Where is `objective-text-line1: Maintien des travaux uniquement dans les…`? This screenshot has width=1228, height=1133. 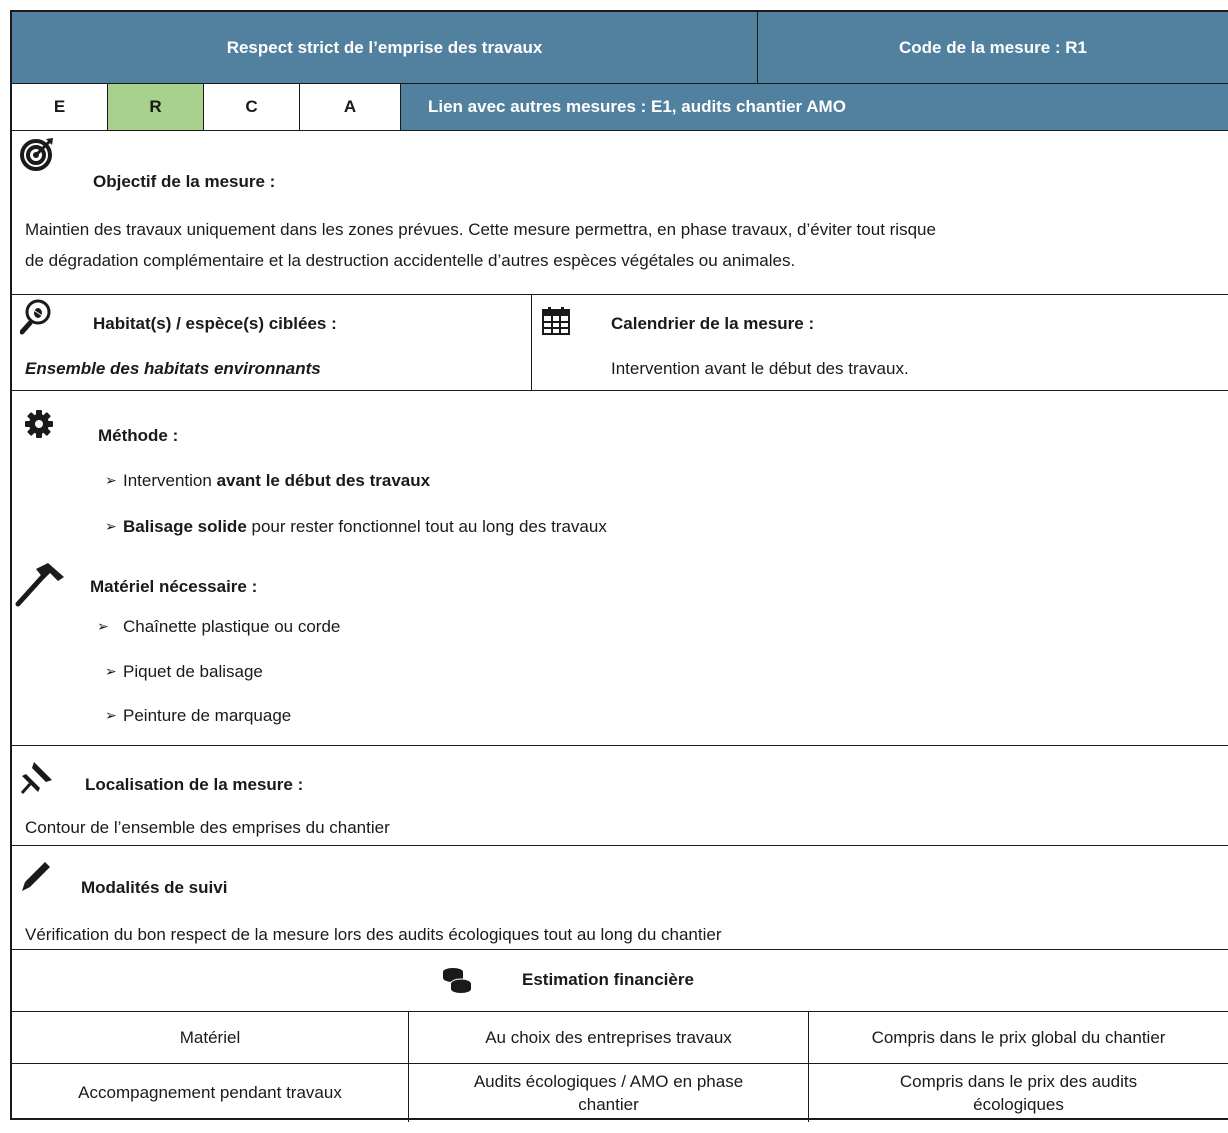
objective-text-line1: Maintien des travaux uniquement dans les… is located at coordinates (480, 229).